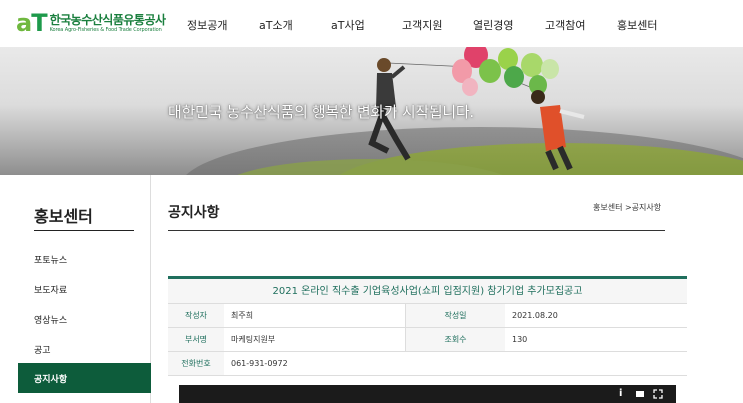 The width and height of the screenshot is (743, 403). What do you see at coordinates (207, 25) in the screenshot?
I see `nav-item-info: 정보공개` at bounding box center [207, 25].